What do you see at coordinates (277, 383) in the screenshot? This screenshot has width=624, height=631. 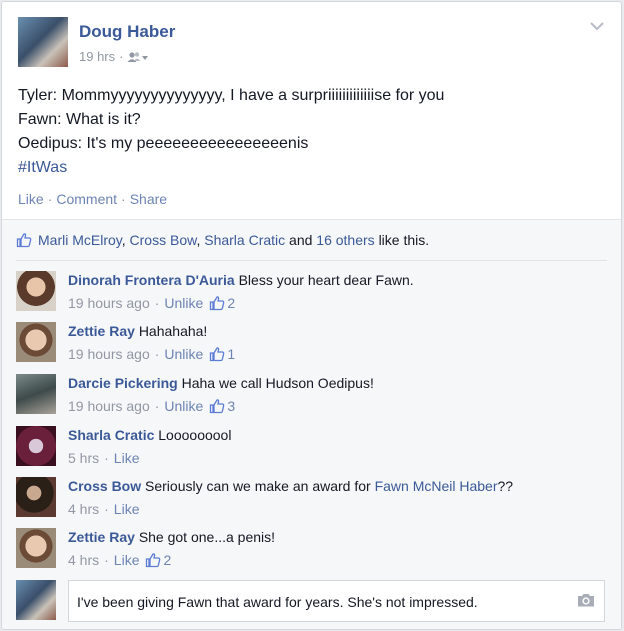 I see `comment-text: Haha we call Hudson Oedipus!` at bounding box center [277, 383].